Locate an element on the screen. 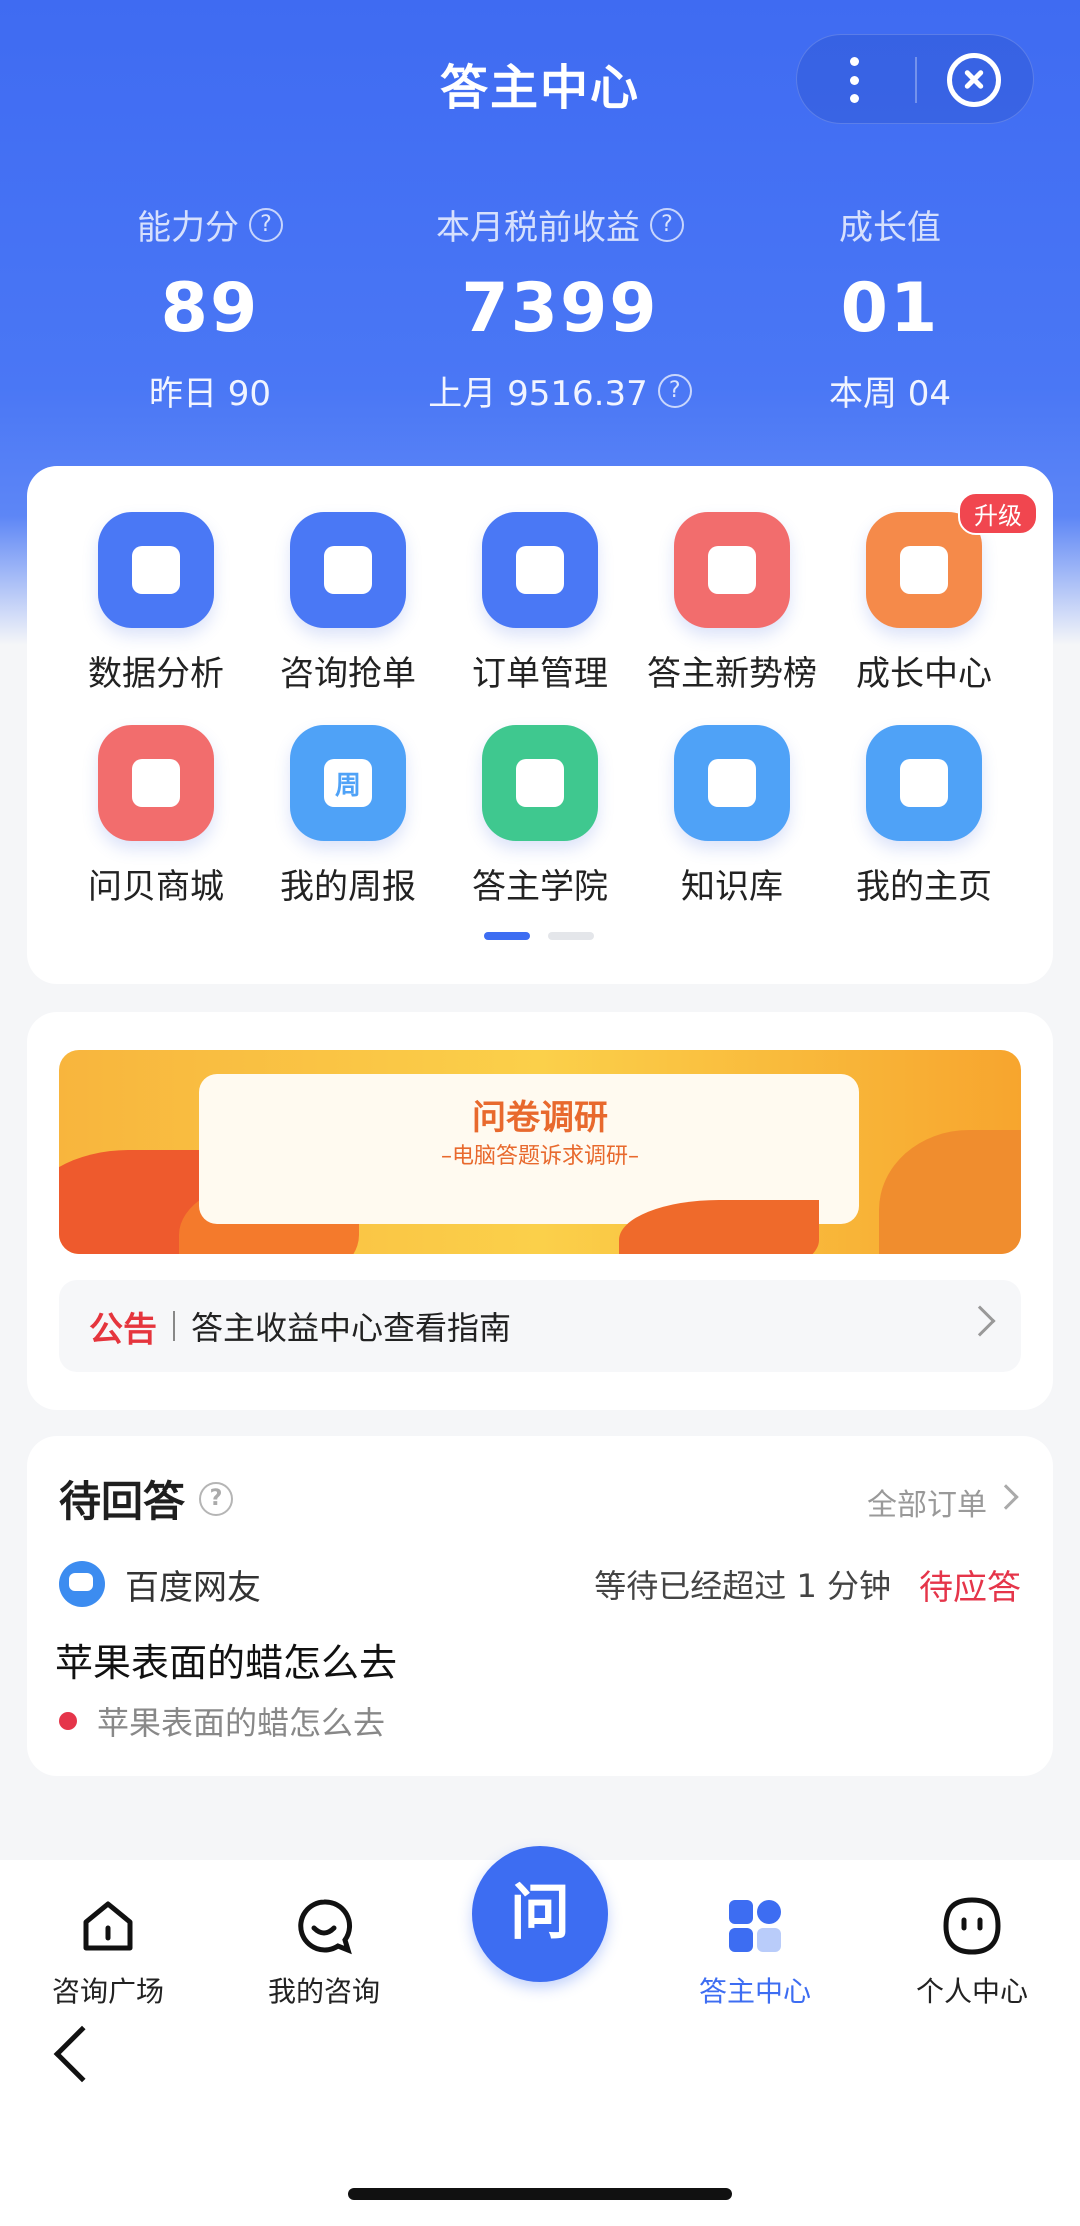 The width and height of the screenshot is (1080, 2226). tab-label: 咨询广场 is located at coordinates (107, 1991).